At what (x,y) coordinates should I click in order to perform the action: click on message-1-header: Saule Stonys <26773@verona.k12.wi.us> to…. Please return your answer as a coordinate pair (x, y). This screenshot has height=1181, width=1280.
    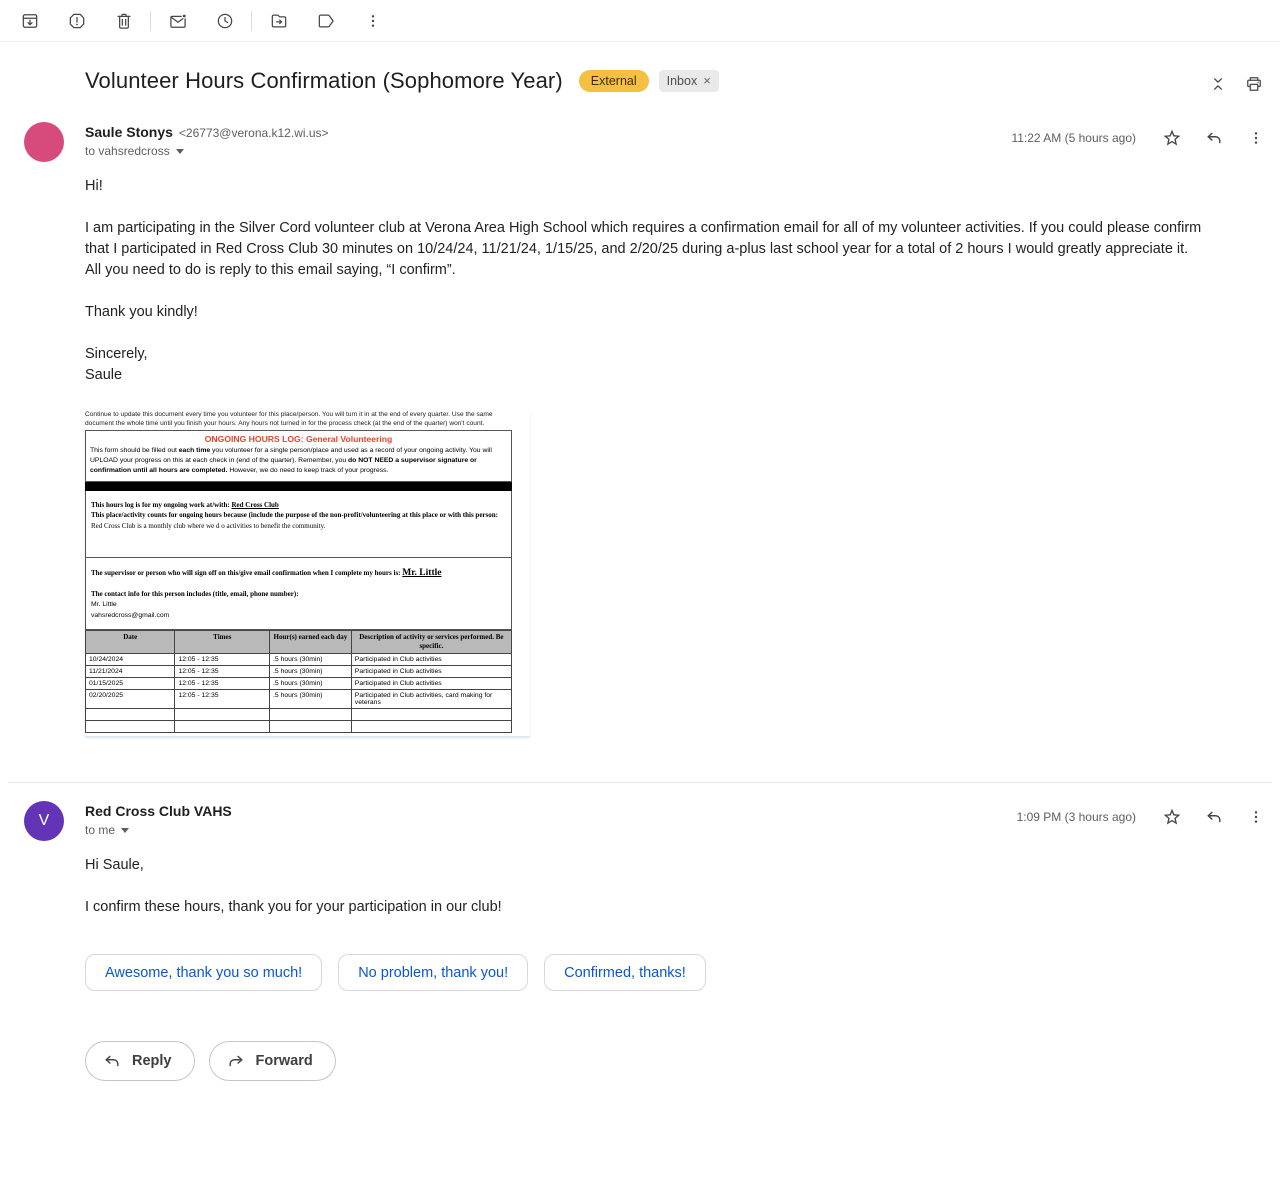
    Looking at the image, I should click on (640, 133).